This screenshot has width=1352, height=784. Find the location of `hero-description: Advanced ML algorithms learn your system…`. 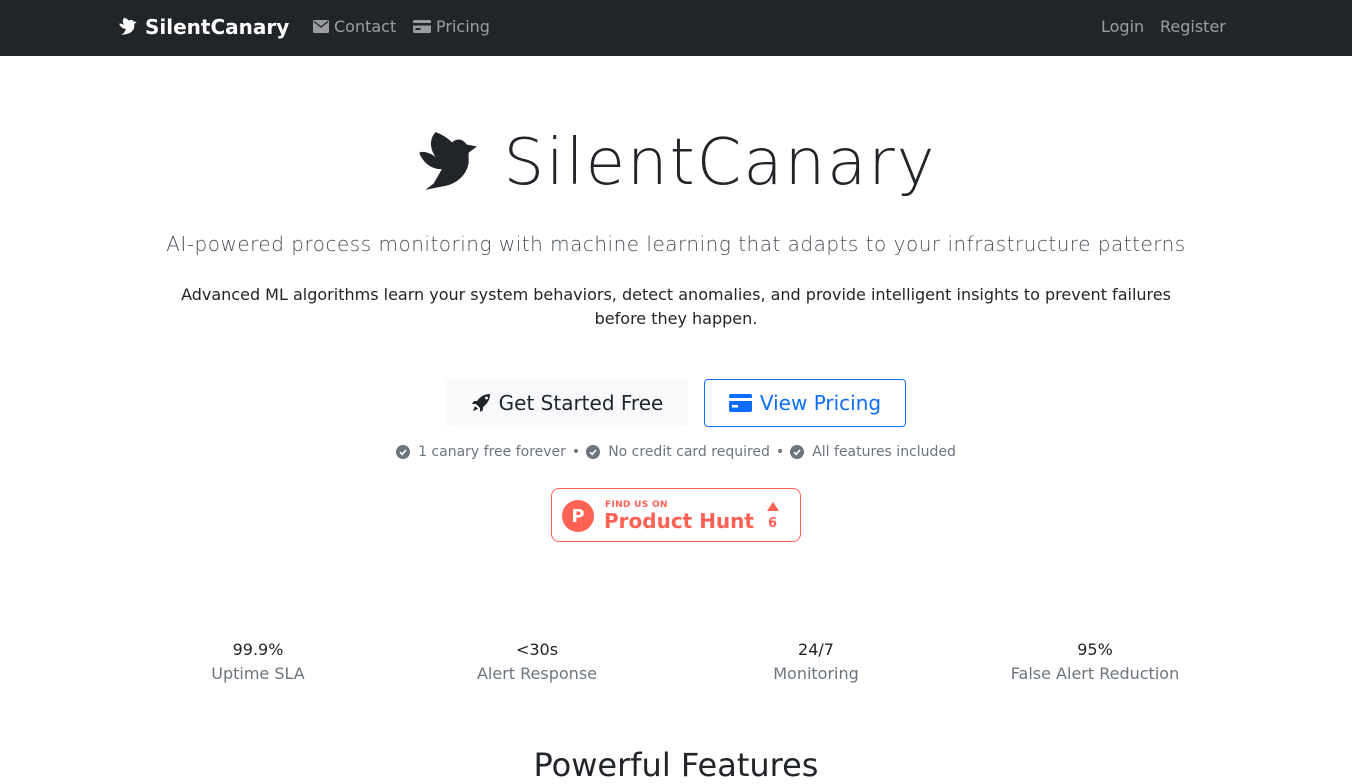

hero-description: Advanced ML algorithms learn your system… is located at coordinates (676, 306).